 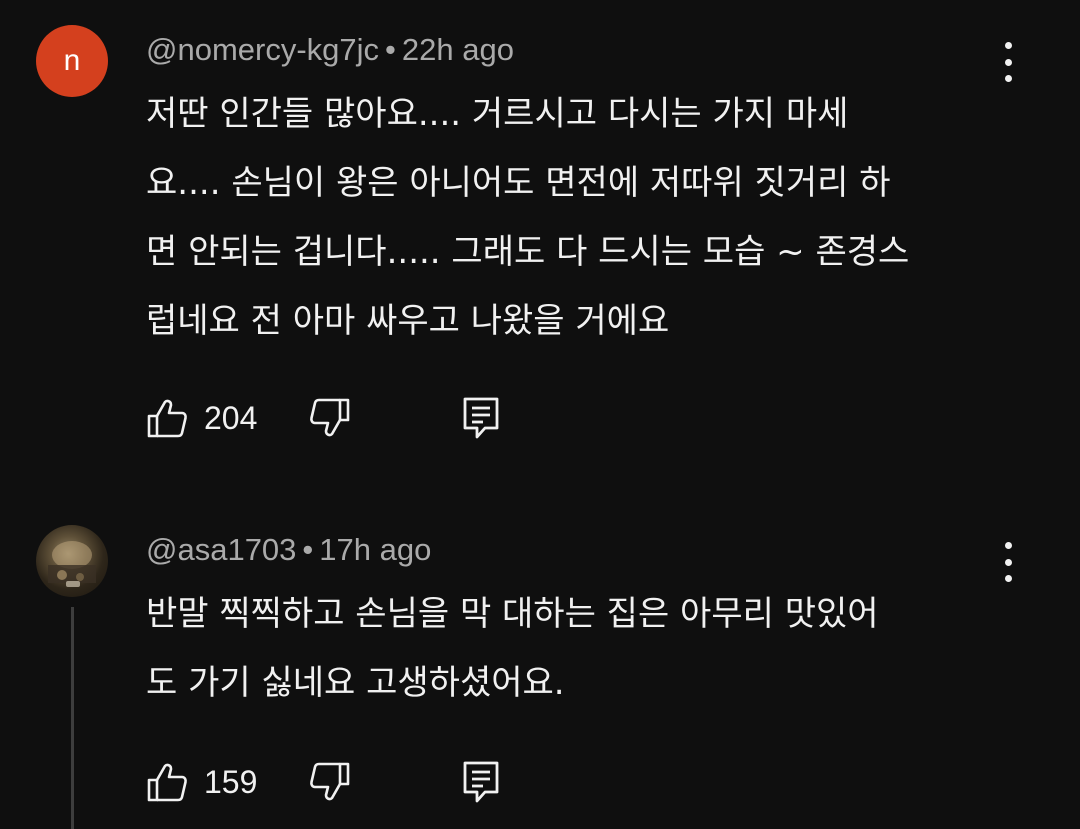 What do you see at coordinates (201, 418) in the screenshot?
I see `like-button: 204` at bounding box center [201, 418].